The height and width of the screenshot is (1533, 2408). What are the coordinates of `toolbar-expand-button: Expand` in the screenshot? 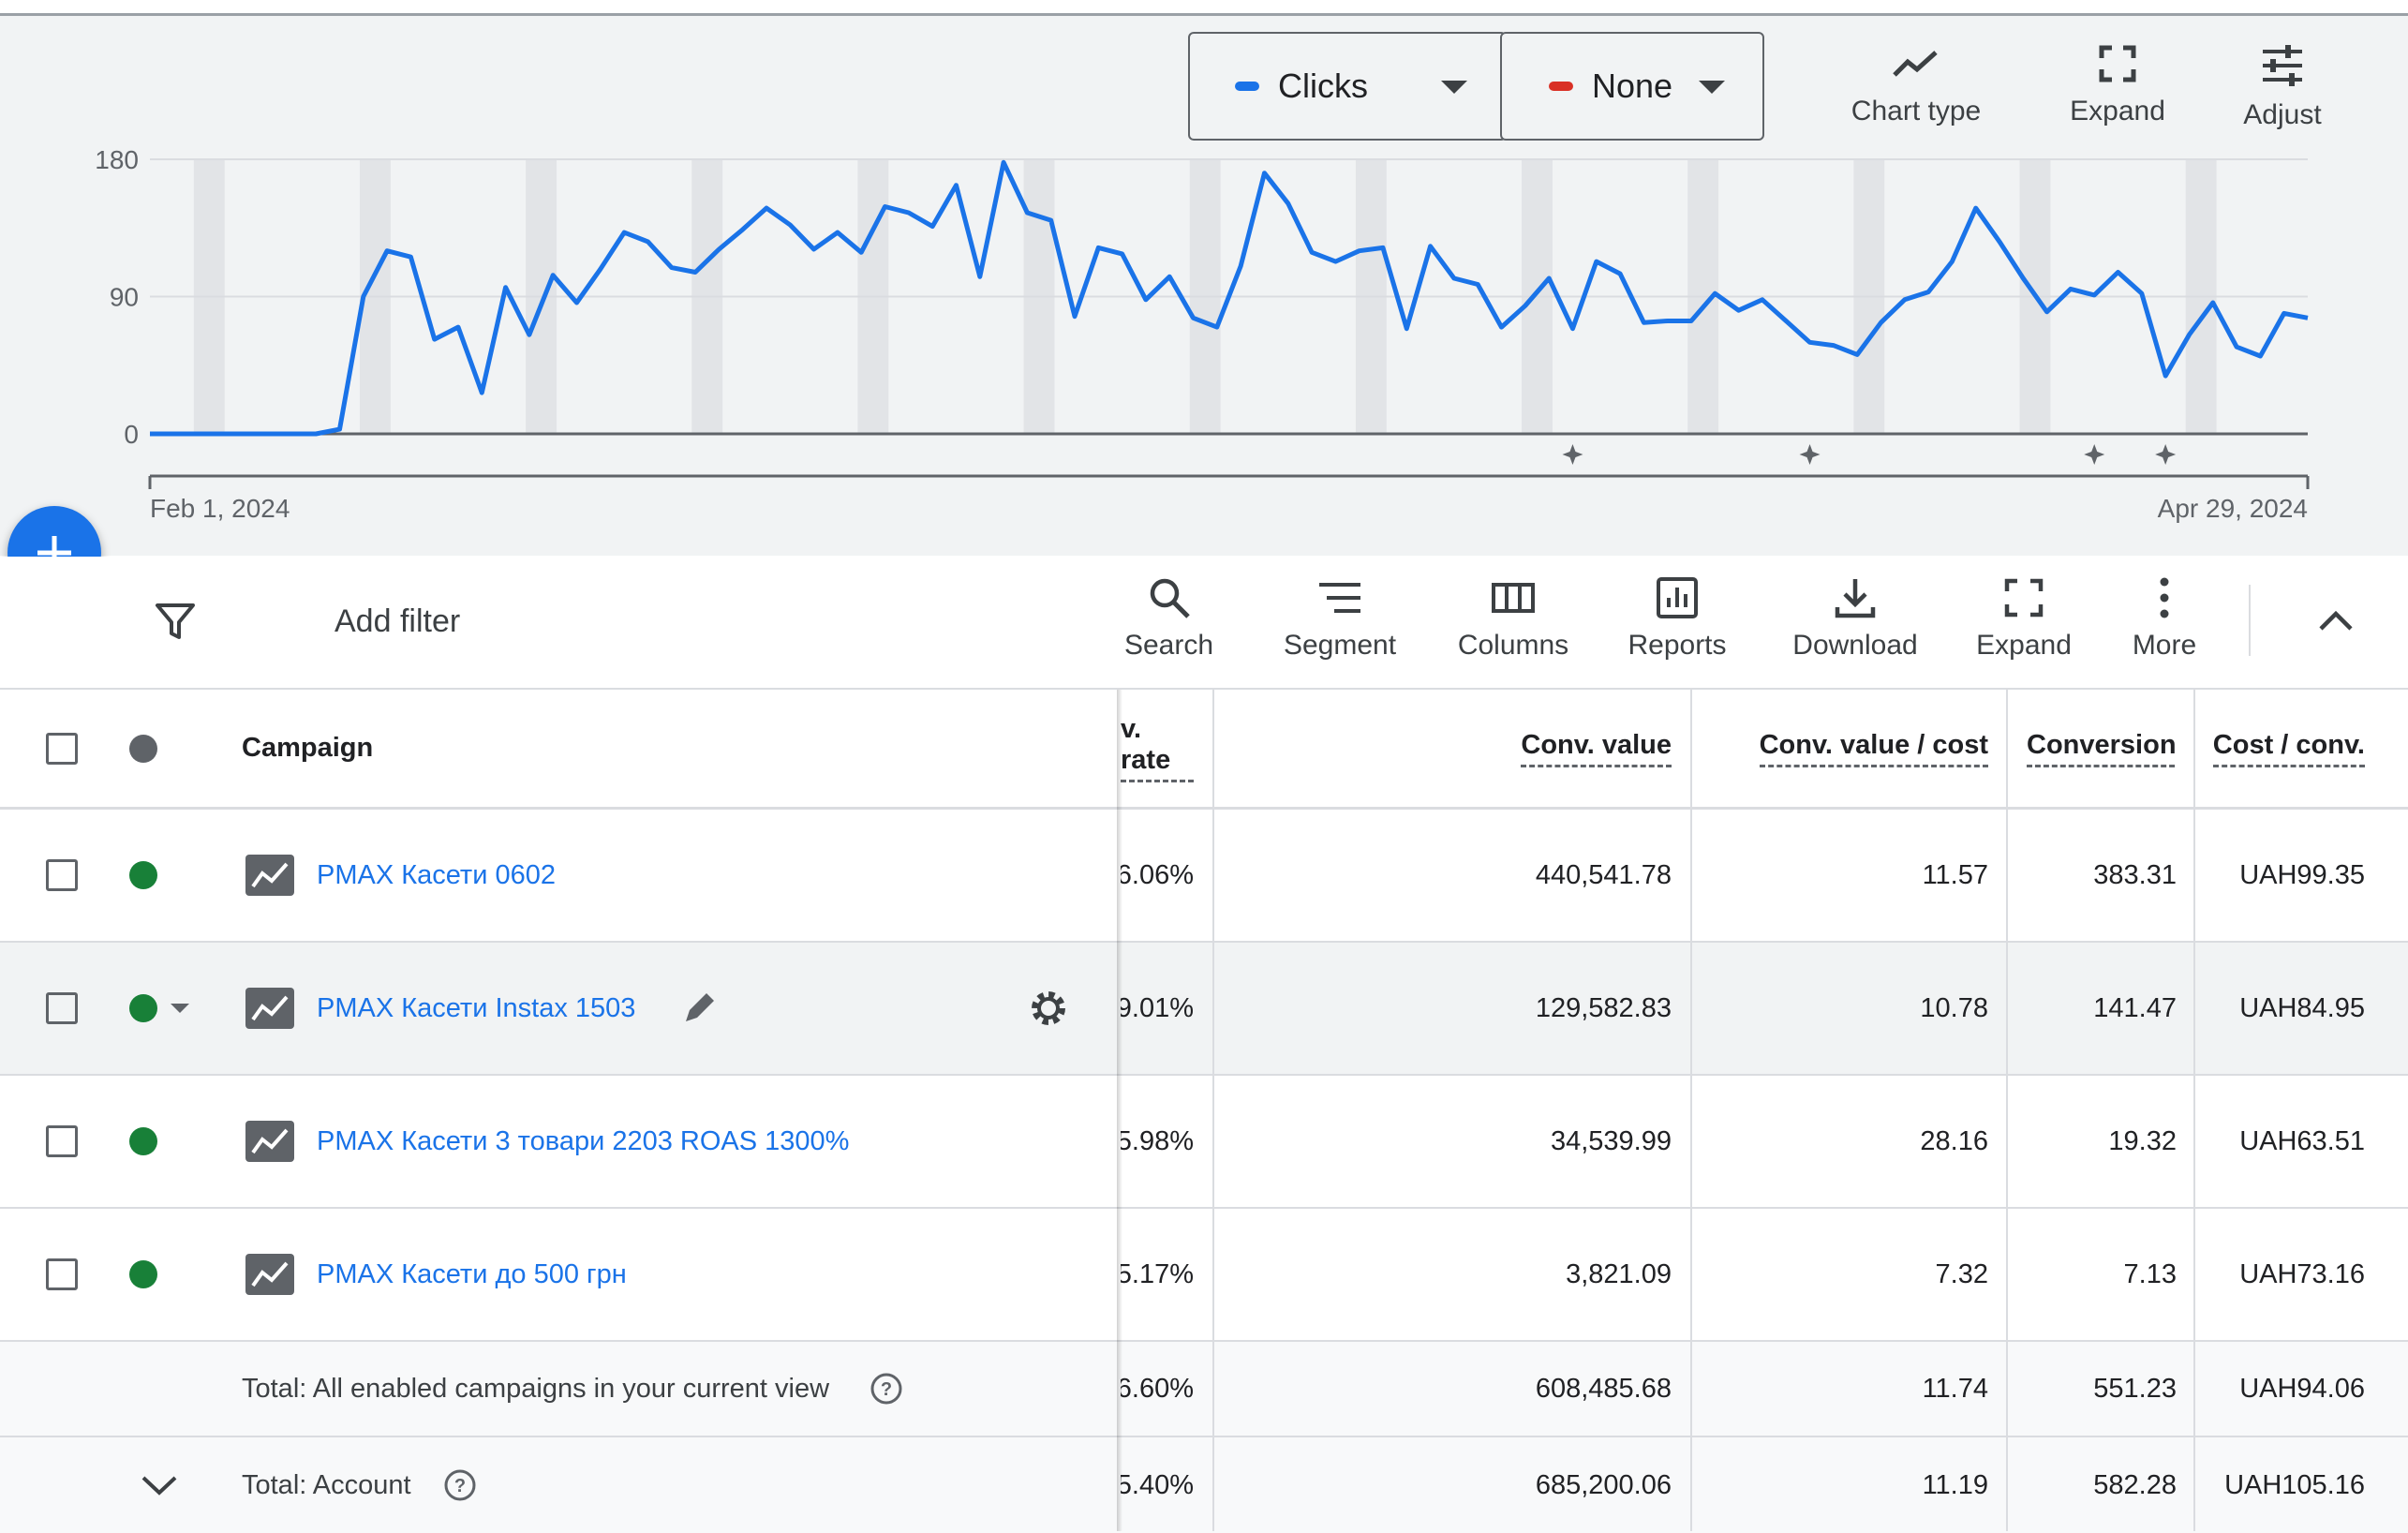 It's located at (2024, 618).